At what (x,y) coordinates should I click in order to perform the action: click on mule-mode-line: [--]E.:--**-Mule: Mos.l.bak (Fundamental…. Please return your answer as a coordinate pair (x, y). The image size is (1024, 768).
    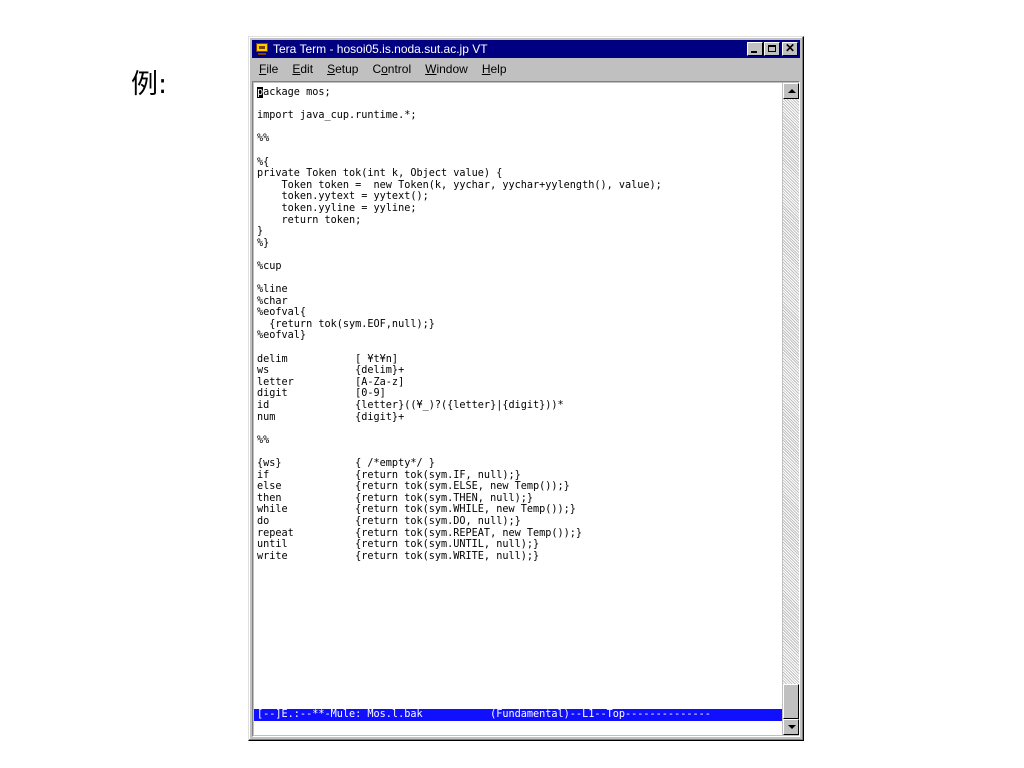
    Looking at the image, I should click on (518, 715).